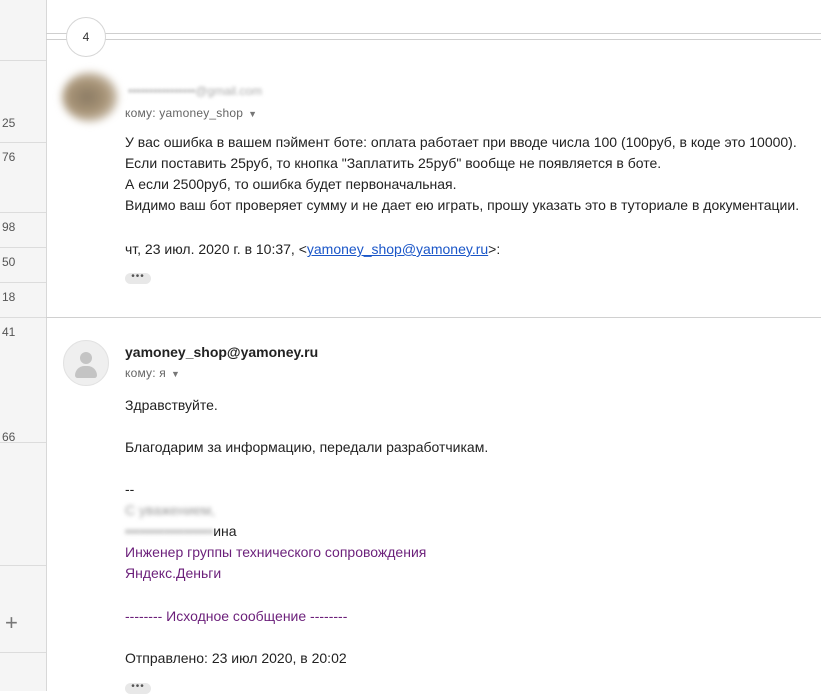  I want to click on recipient-line: кому: я ▼, so click(152, 373).